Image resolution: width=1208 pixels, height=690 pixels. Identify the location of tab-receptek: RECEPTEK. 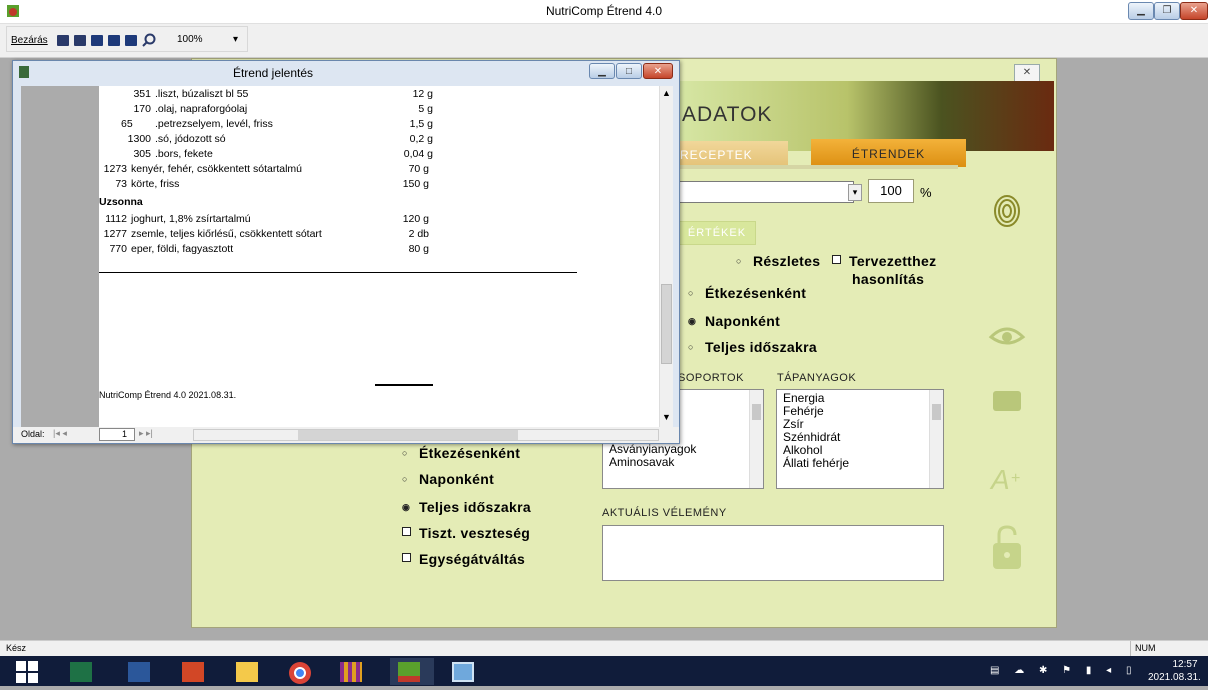
(733, 154).